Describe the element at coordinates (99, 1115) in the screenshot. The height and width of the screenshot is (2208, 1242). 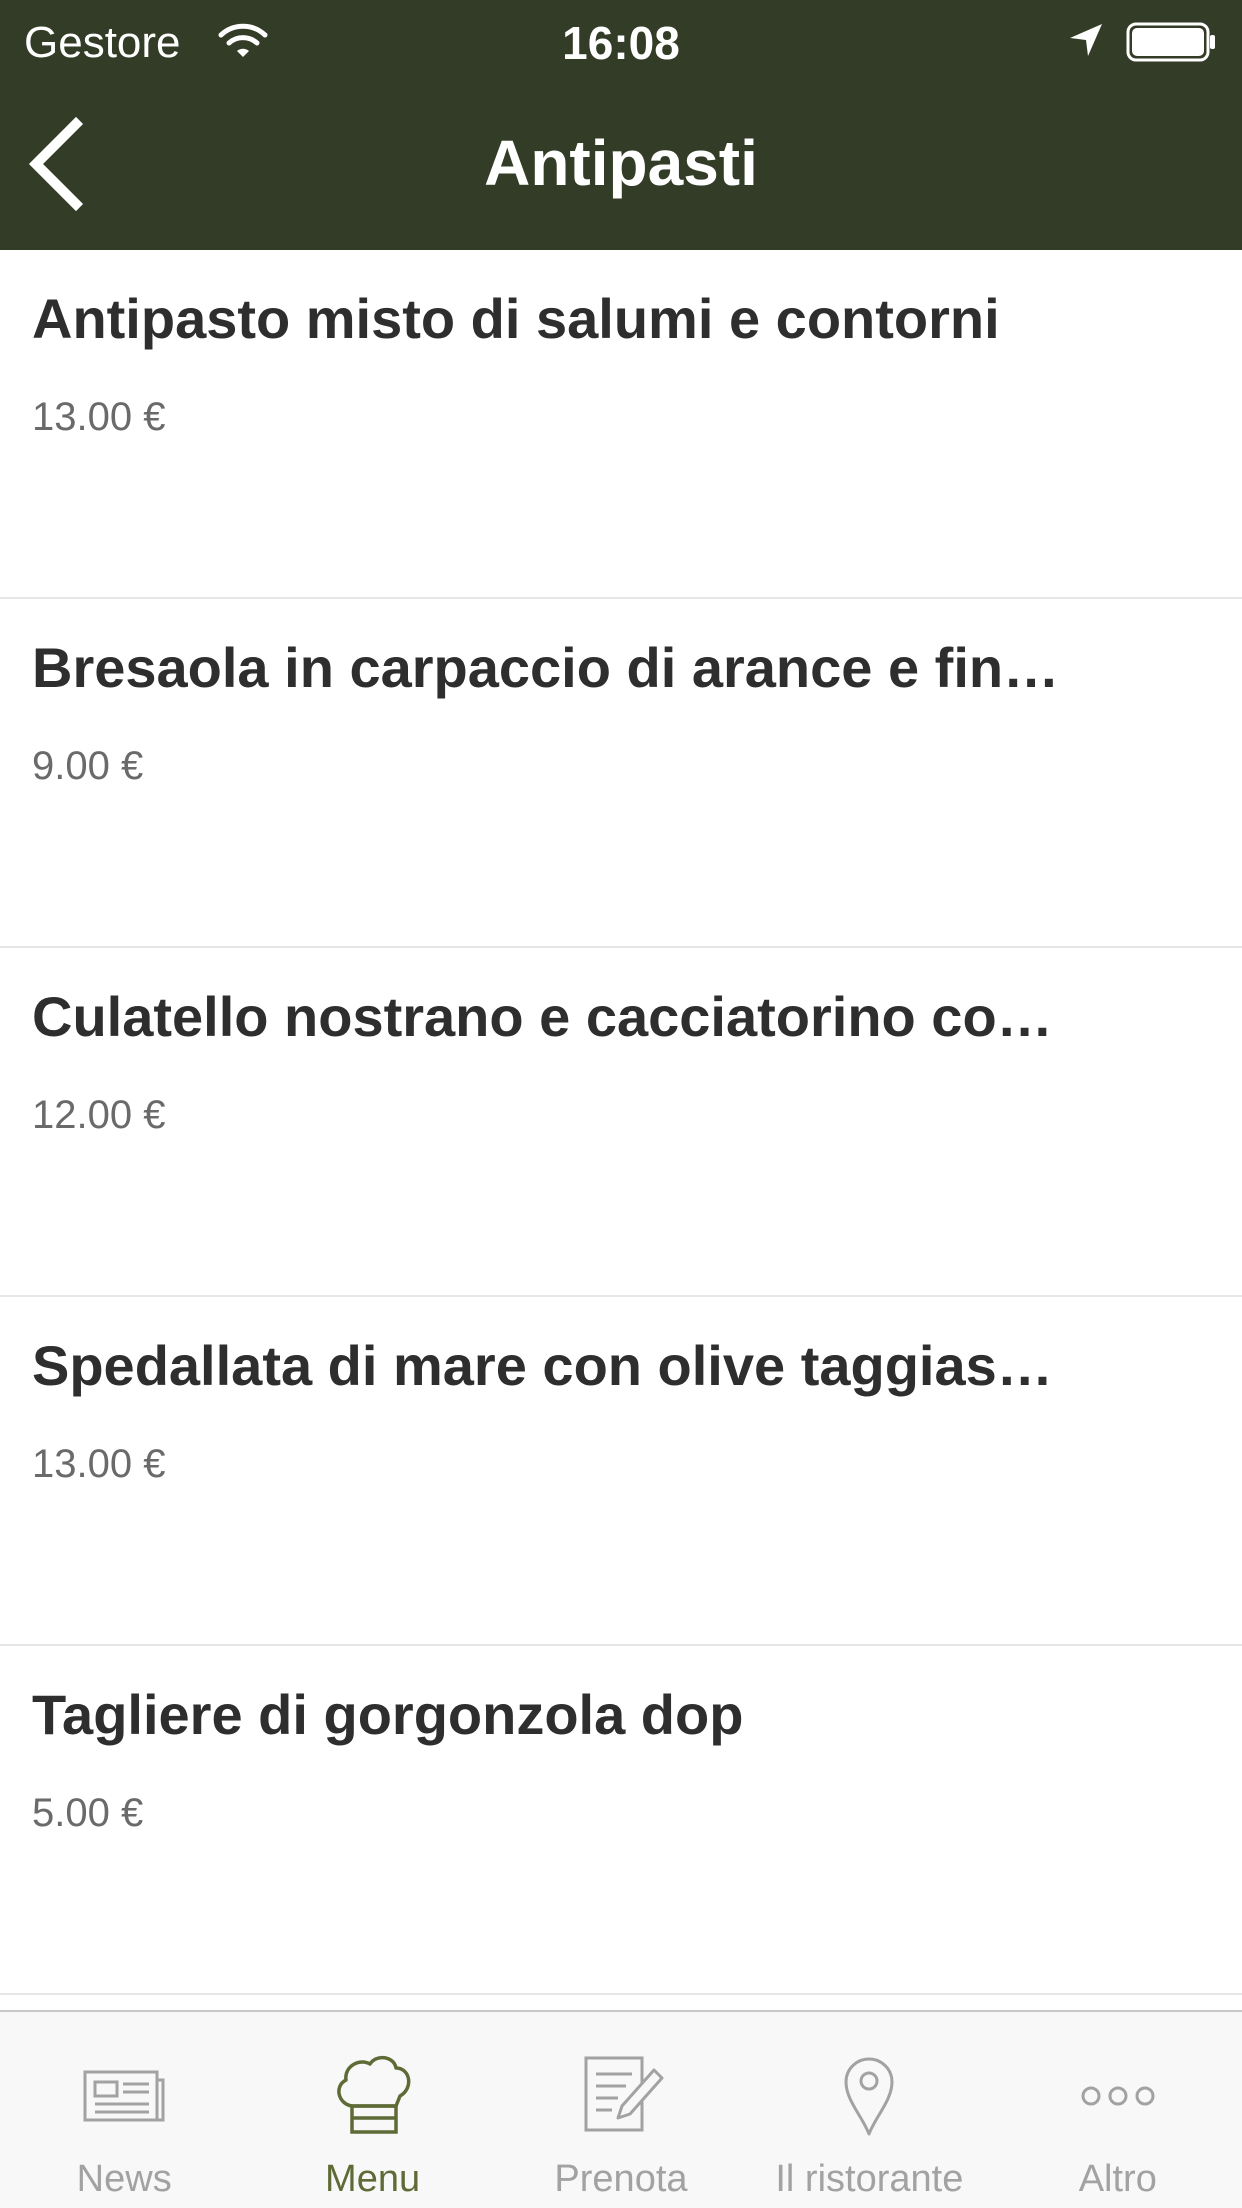
I see `menu-item-price: 12.00 €` at that location.